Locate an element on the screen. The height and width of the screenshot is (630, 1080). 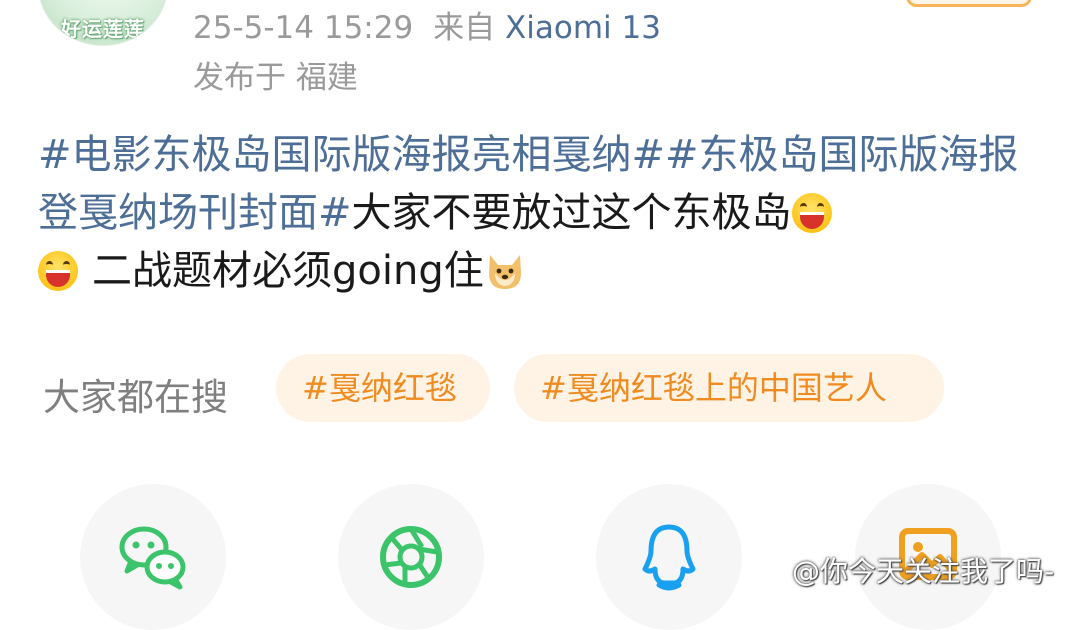
share-qq-button is located at coordinates (669, 557).